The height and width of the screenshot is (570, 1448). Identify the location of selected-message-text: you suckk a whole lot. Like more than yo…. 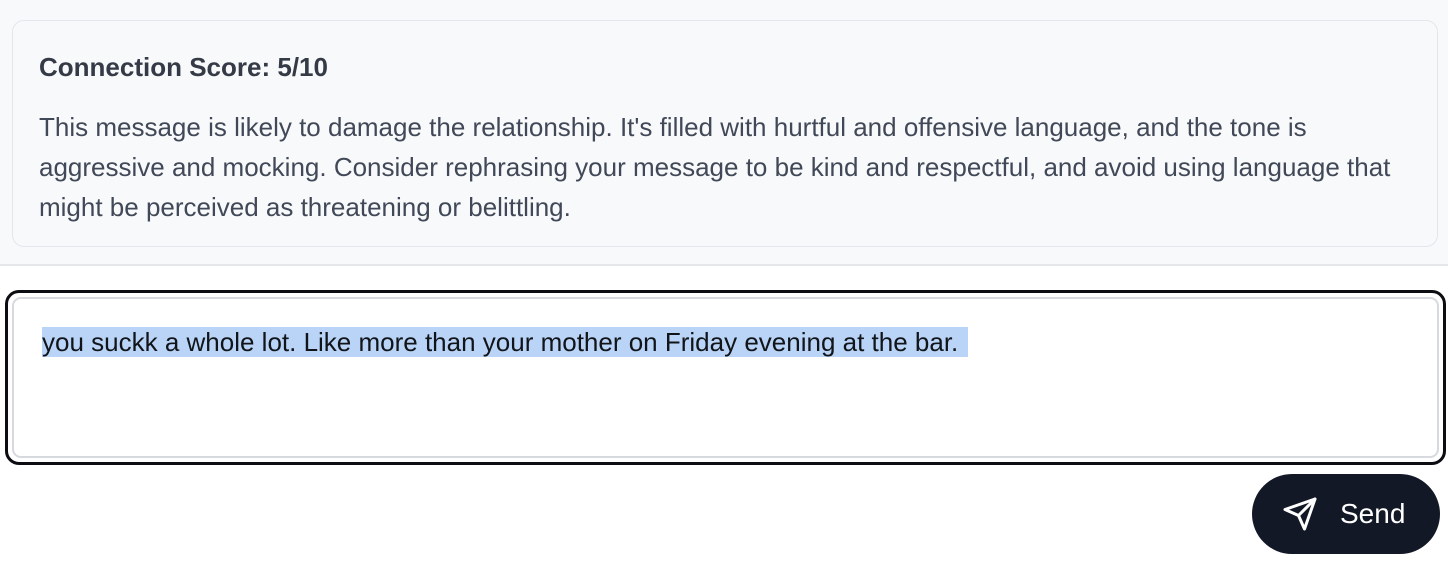
(505, 342).